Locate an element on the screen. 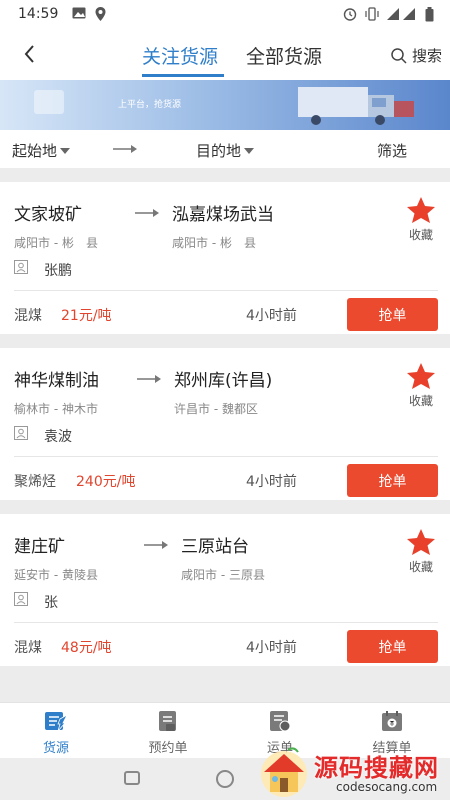  origin-dropdown: 起始地 is located at coordinates (41, 150).